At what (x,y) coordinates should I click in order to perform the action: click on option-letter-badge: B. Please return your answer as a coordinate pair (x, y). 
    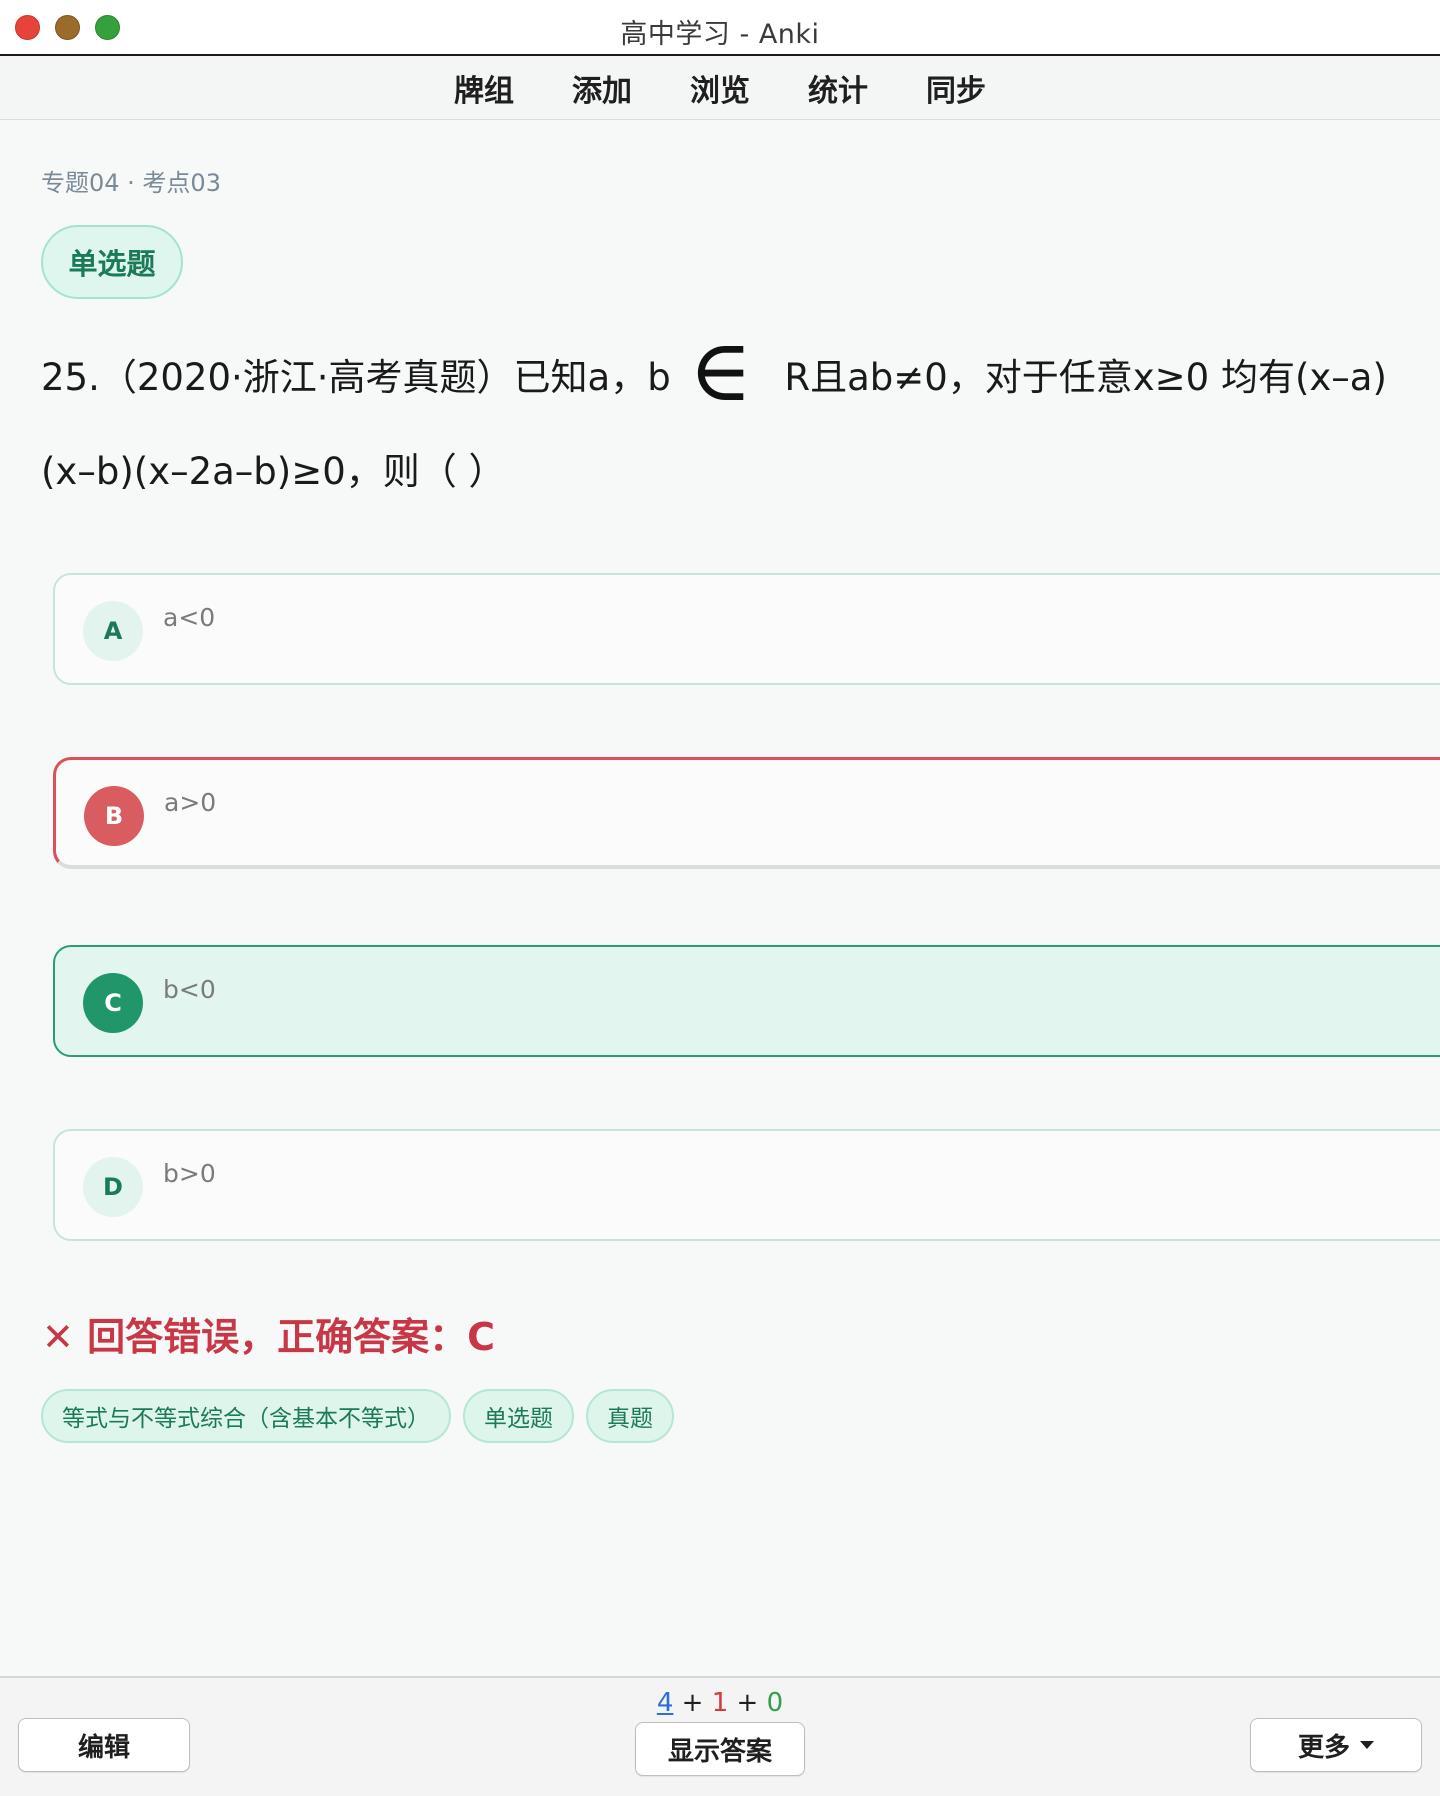
    Looking at the image, I should click on (114, 816).